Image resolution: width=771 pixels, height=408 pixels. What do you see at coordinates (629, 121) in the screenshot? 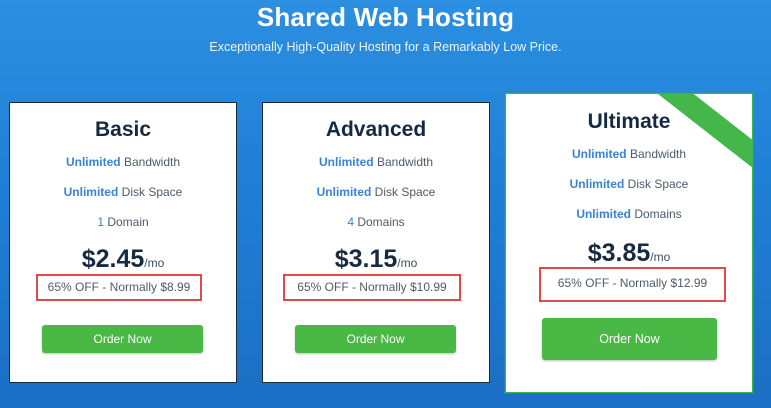
I see `plan-name: Ultimate` at bounding box center [629, 121].